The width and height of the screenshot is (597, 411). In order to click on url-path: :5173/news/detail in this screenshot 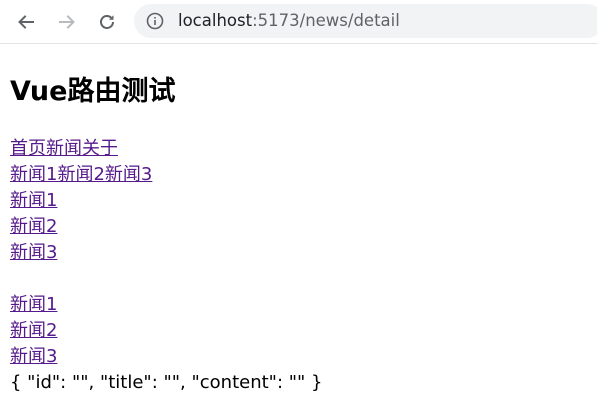, I will do `click(326, 20)`.